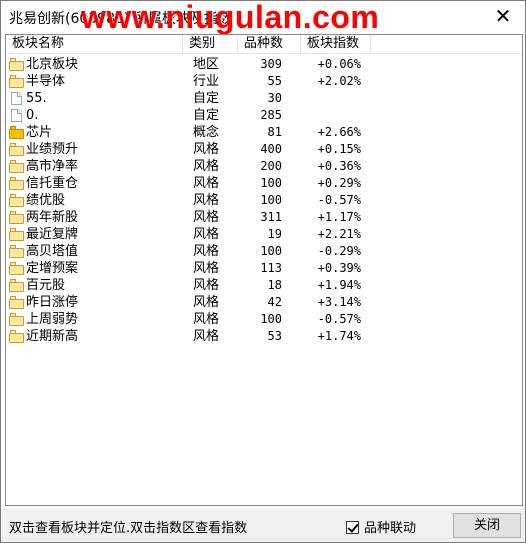  I want to click on sector-index: +1.74%, so click(339, 336).